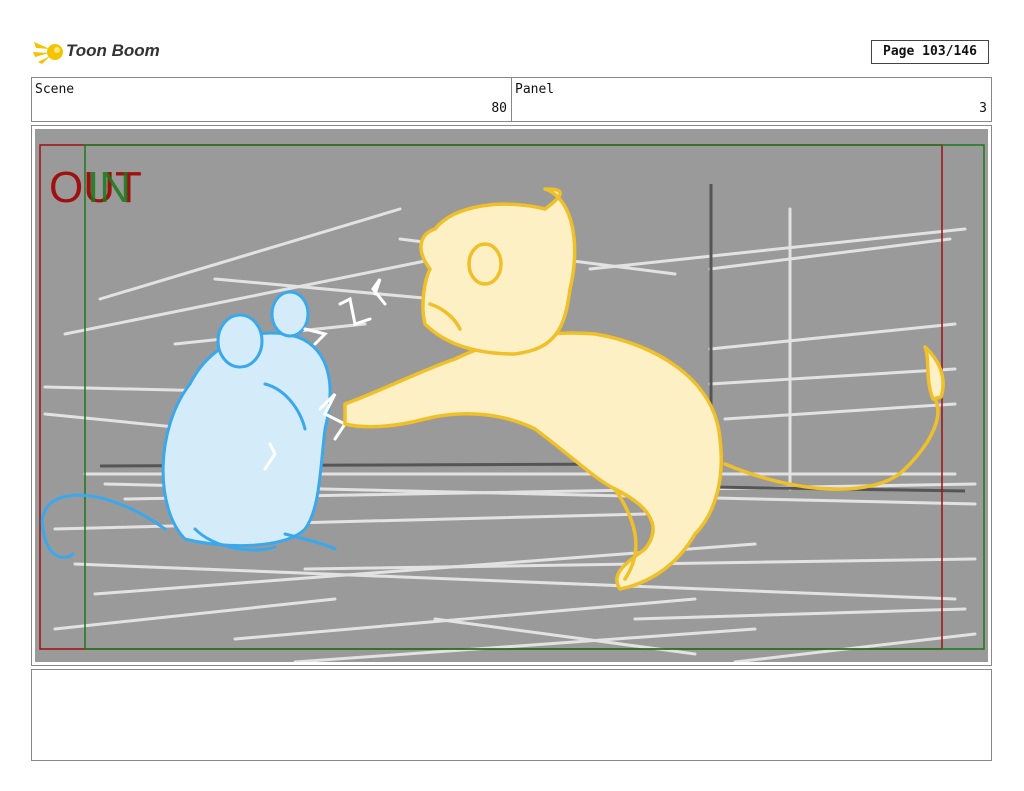 The image size is (1024, 791). What do you see at coordinates (290, 314) in the screenshot?
I see `mouse-ear-right` at bounding box center [290, 314].